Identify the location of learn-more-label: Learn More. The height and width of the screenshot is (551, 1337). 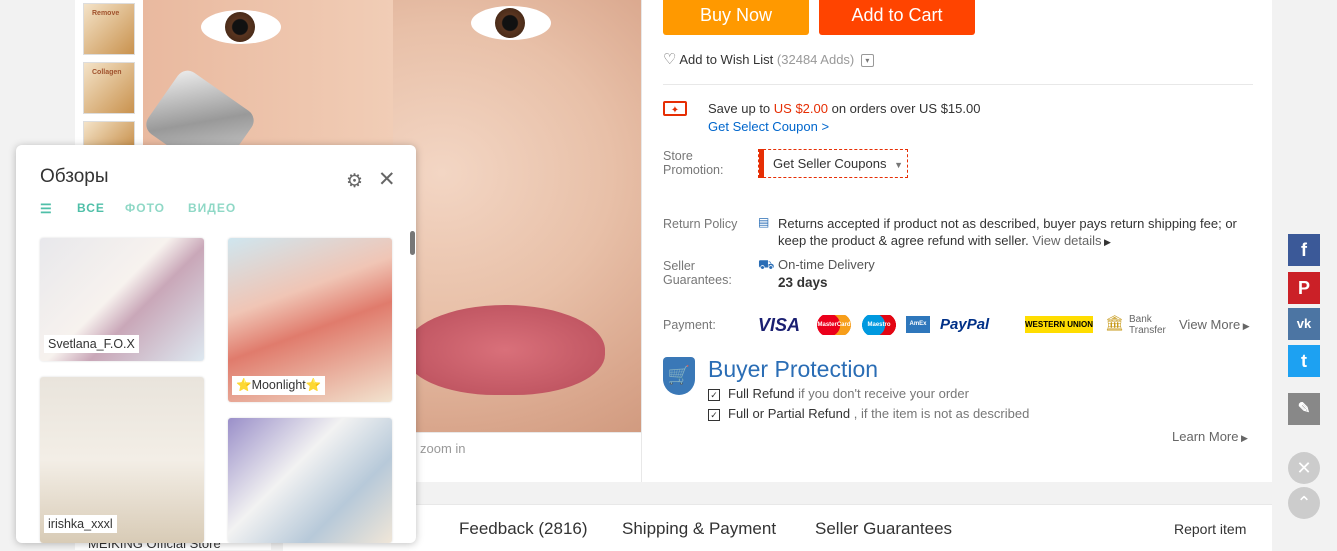
(1205, 436).